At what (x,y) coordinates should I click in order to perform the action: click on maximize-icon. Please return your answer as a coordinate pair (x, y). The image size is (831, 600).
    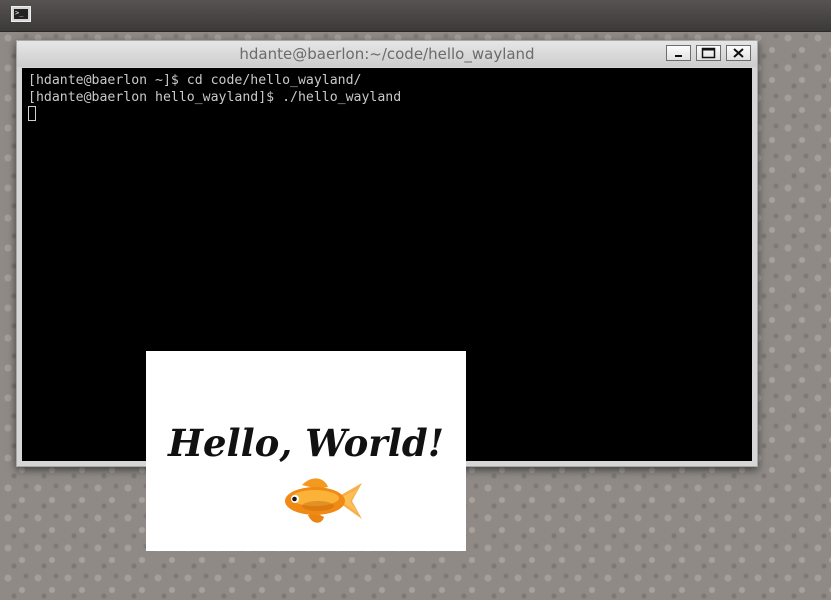
    Looking at the image, I should click on (708, 53).